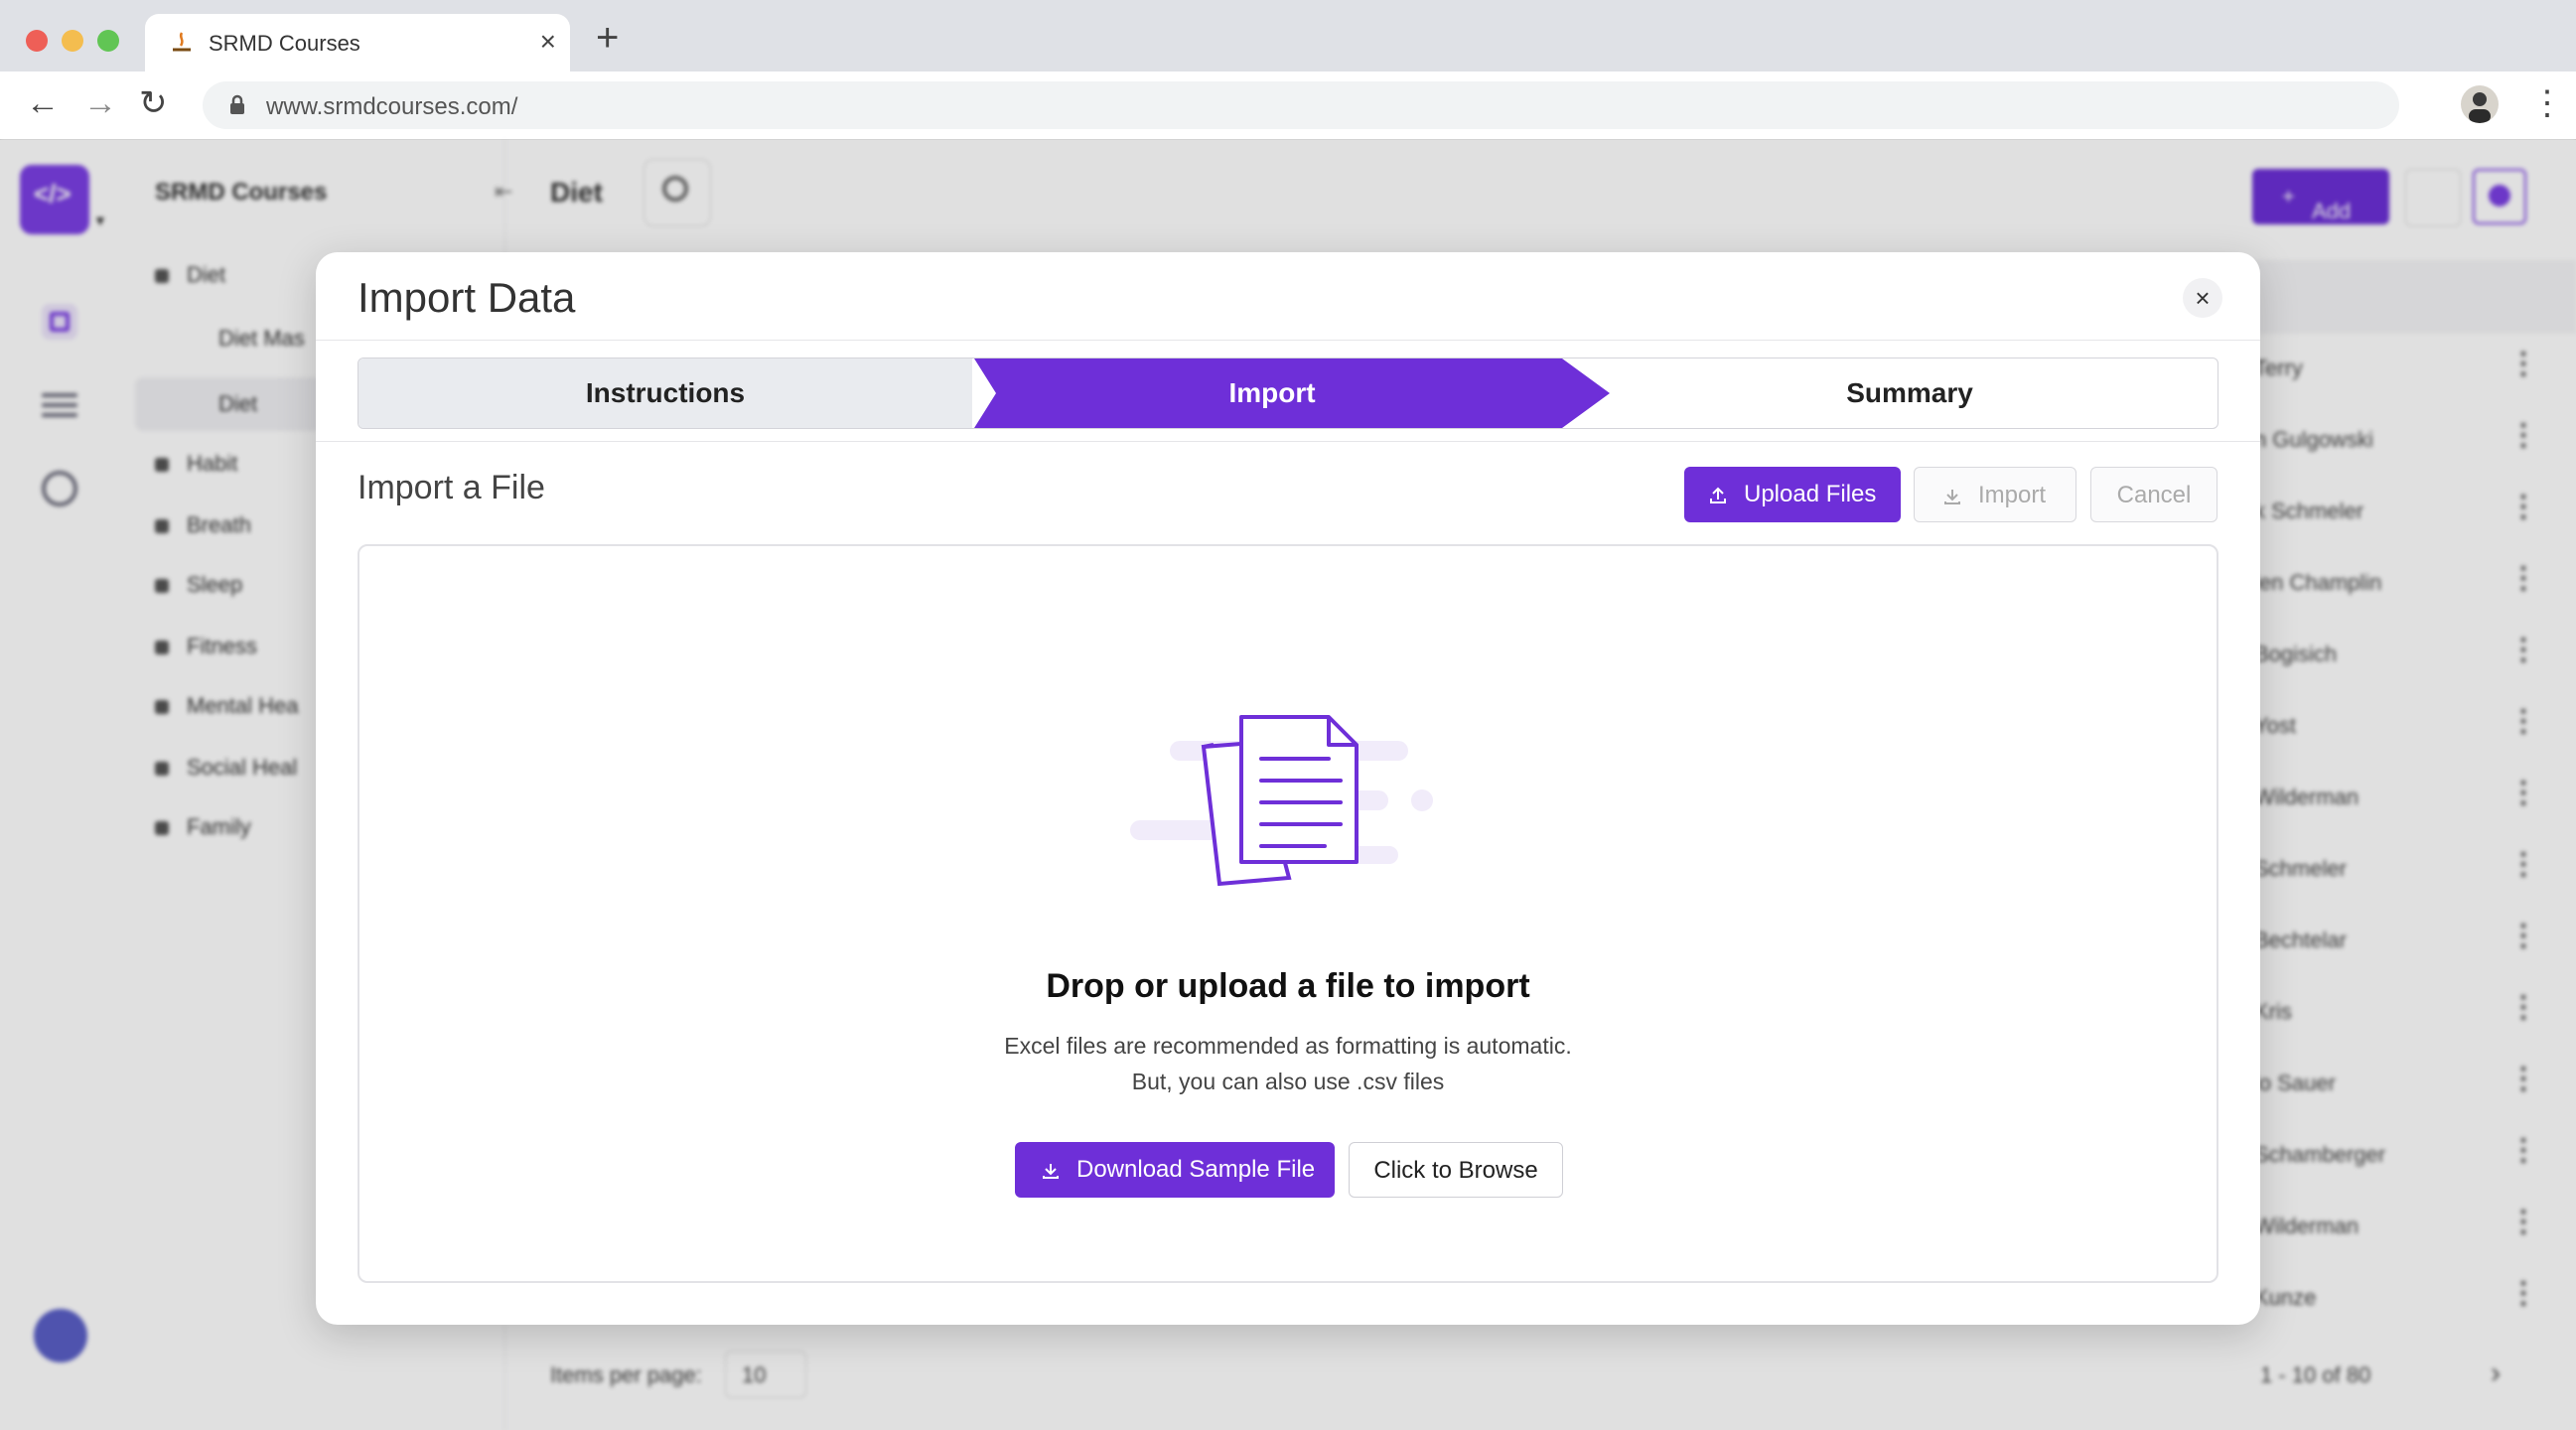  Describe the element at coordinates (1288, 986) in the screenshot. I see `dropzone-title: Drop or upload a file to import` at that location.